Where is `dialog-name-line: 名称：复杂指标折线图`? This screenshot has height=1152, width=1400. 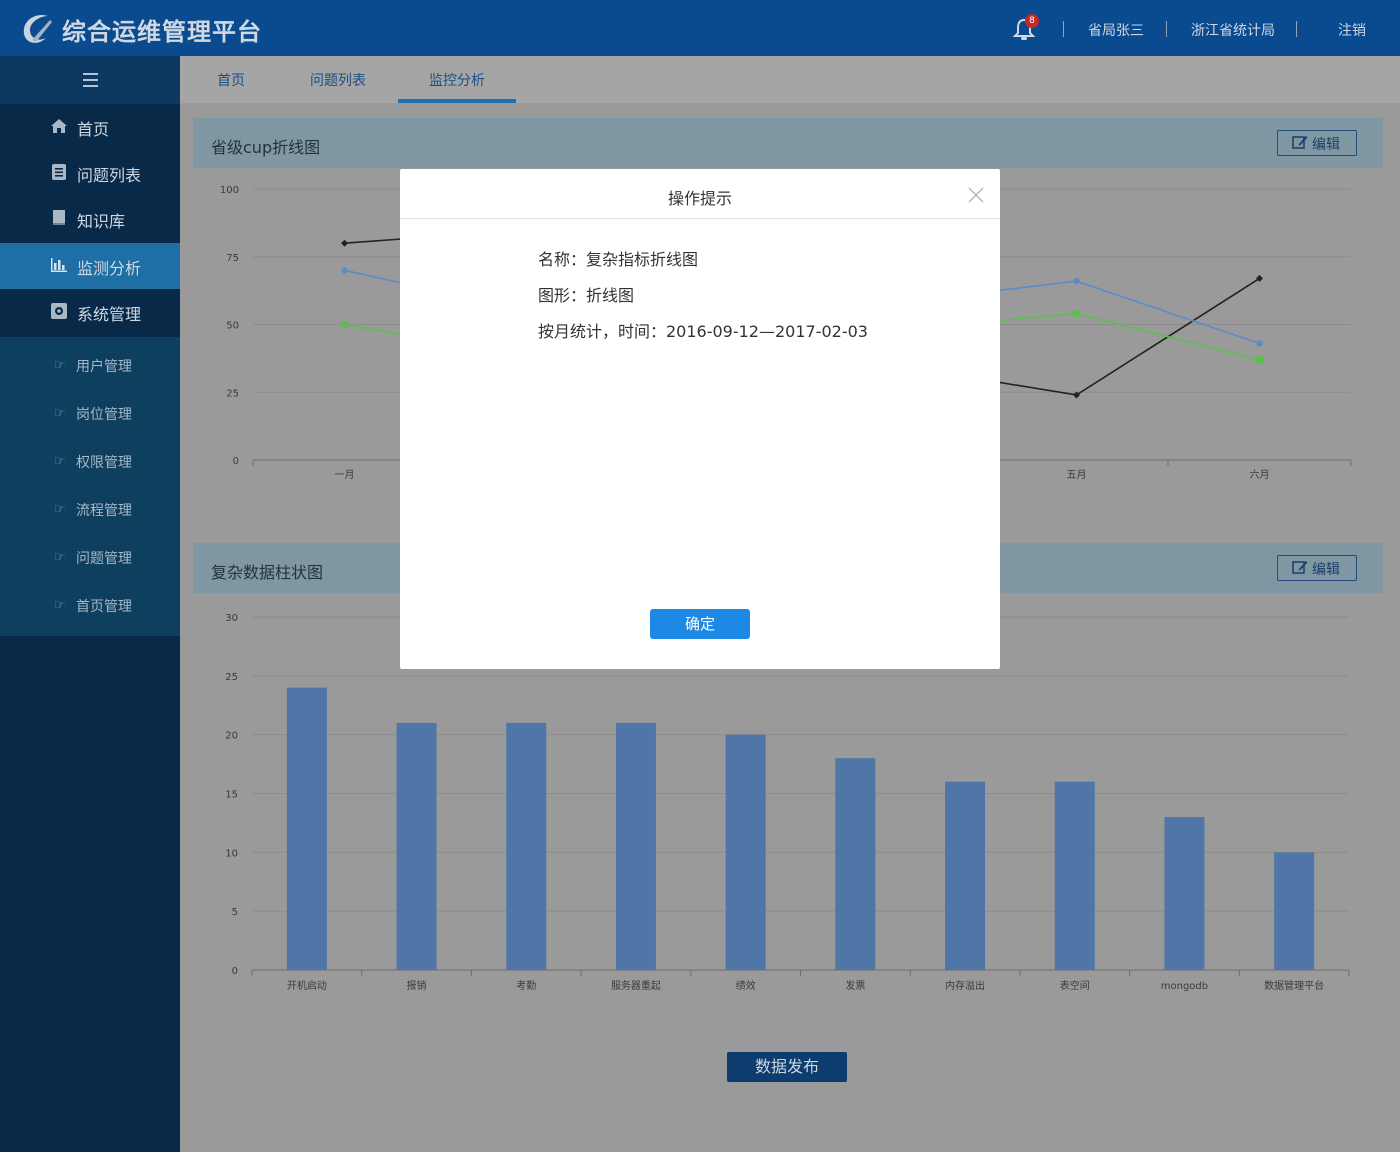 dialog-name-line: 名称：复杂指标折线图 is located at coordinates (618, 259).